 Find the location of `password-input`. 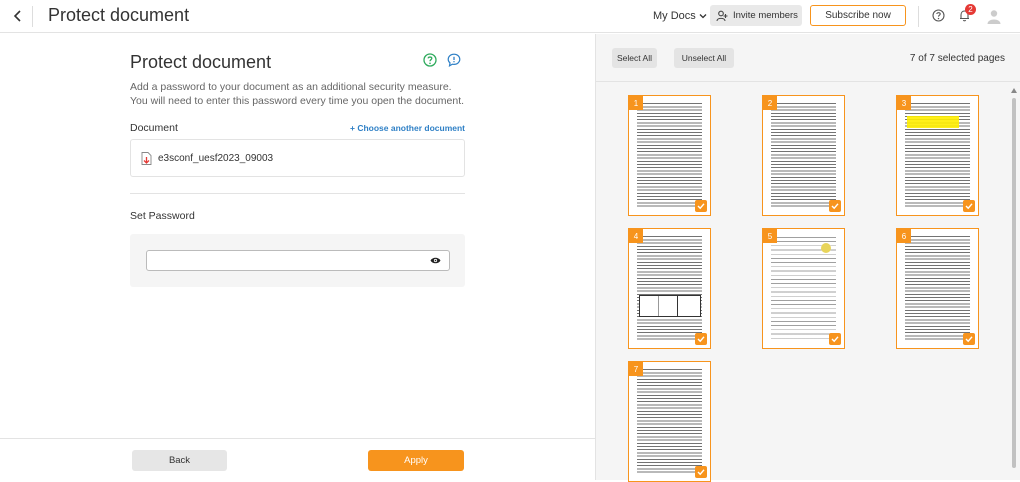

password-input is located at coordinates (298, 260).